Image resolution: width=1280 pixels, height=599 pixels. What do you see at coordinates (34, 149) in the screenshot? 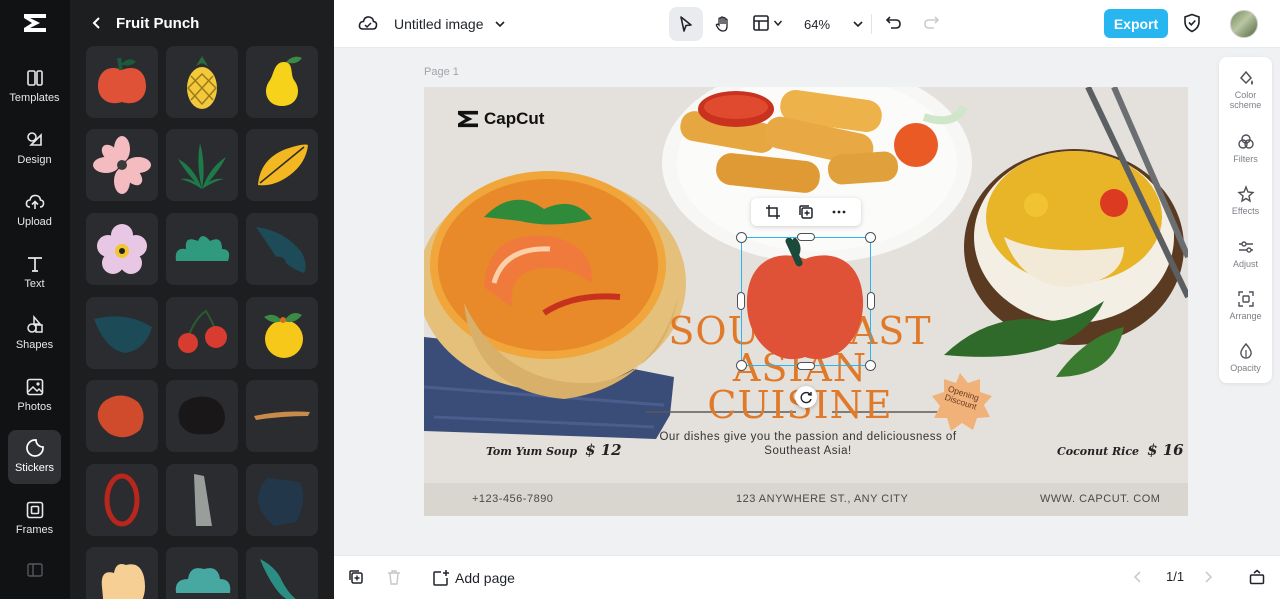
I see `nav-item-design: Design` at bounding box center [34, 149].